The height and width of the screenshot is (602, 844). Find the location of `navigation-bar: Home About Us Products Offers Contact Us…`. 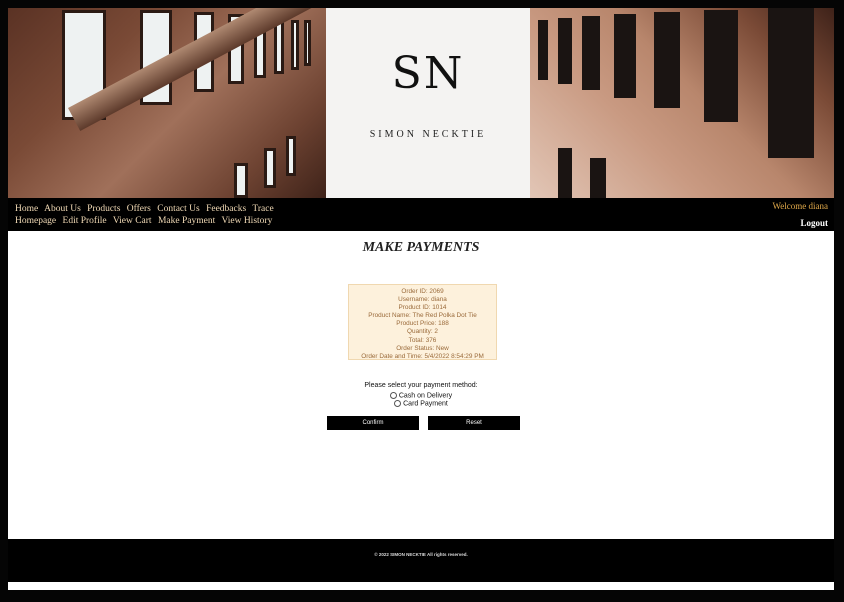

navigation-bar: Home About Us Products Offers Contact Us… is located at coordinates (421, 214).